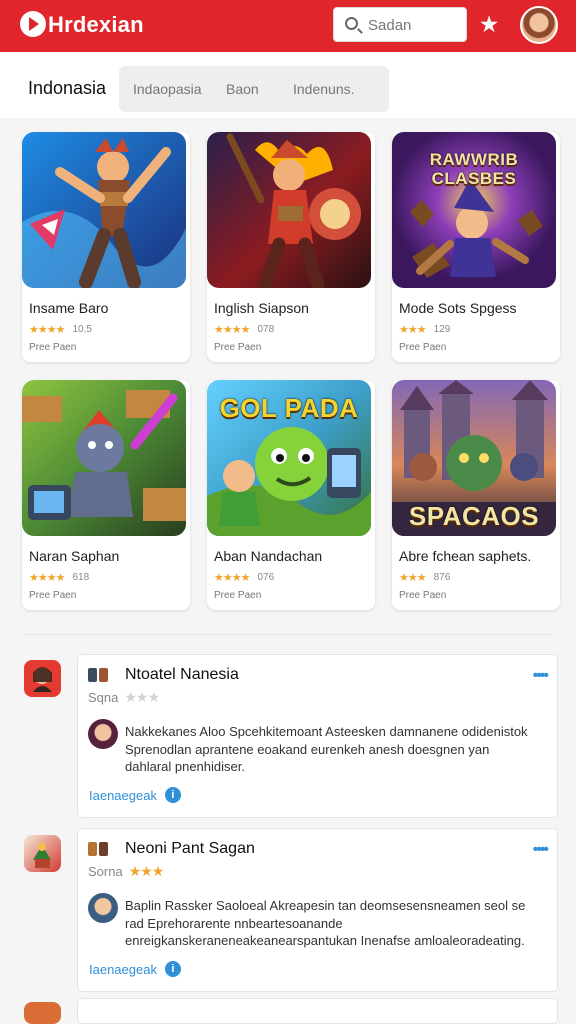 The width and height of the screenshot is (576, 1024). What do you see at coordinates (474, 169) in the screenshot?
I see `game-icon-label: RAWWRIB CLASBES` at bounding box center [474, 169].